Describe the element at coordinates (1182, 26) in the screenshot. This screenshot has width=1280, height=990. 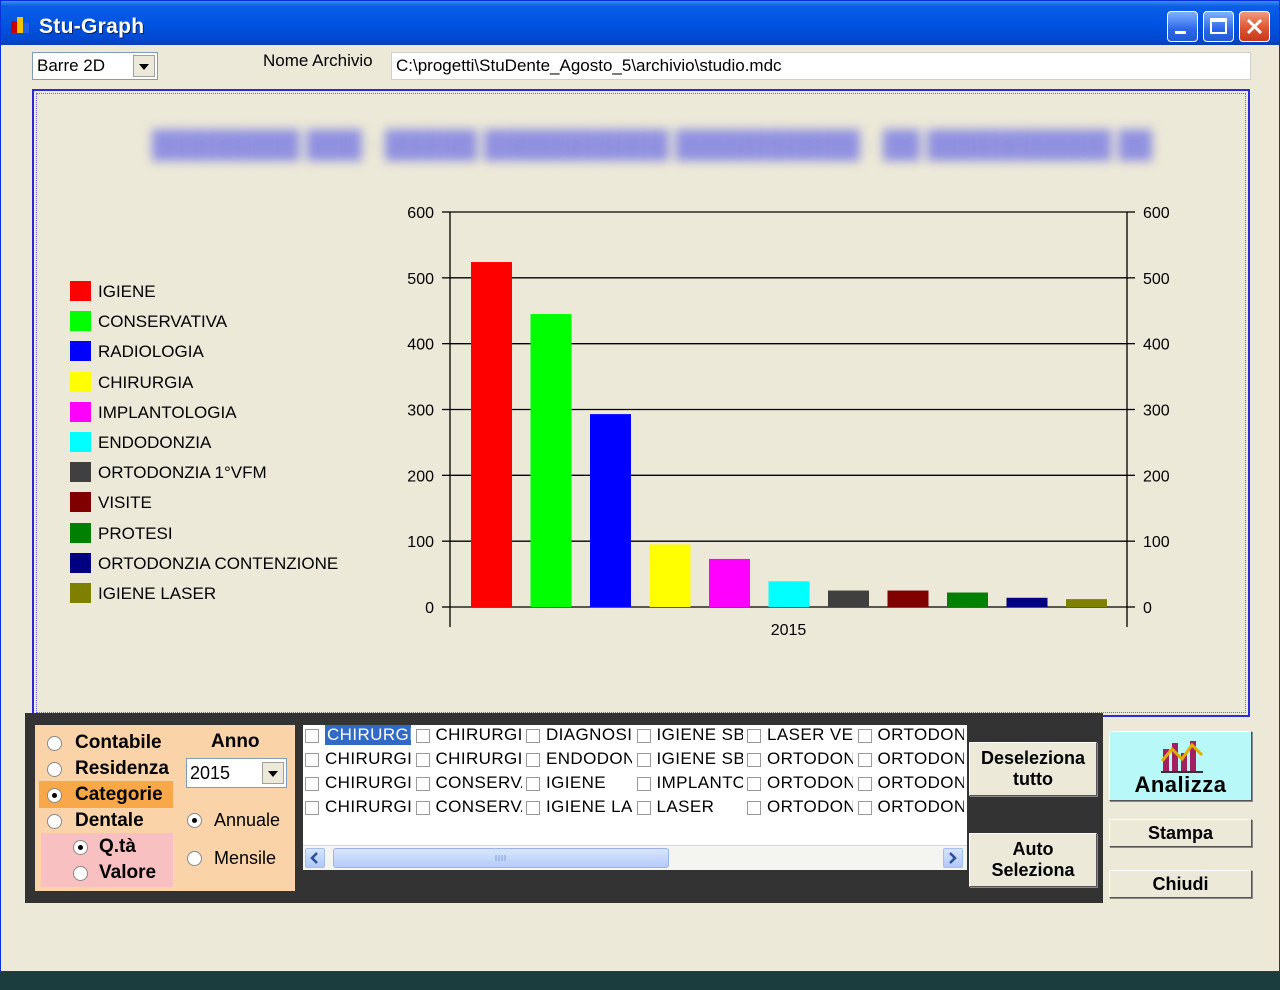
I see `minimize-button` at that location.